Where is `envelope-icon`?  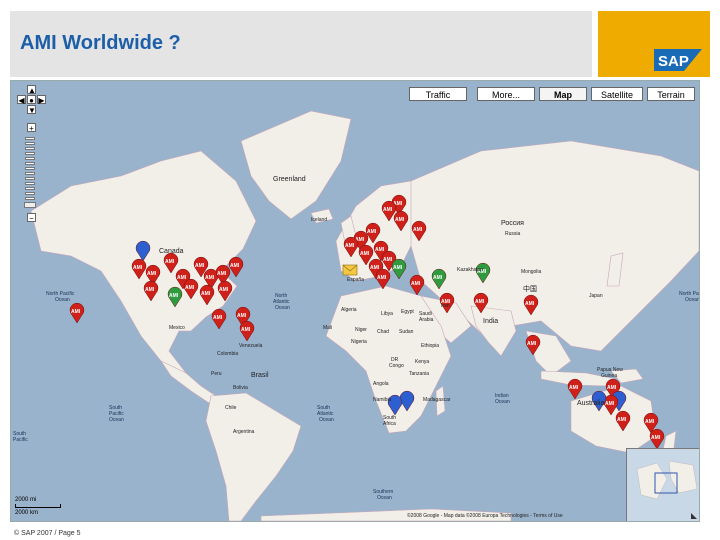
envelope-icon is located at coordinates (350, 270).